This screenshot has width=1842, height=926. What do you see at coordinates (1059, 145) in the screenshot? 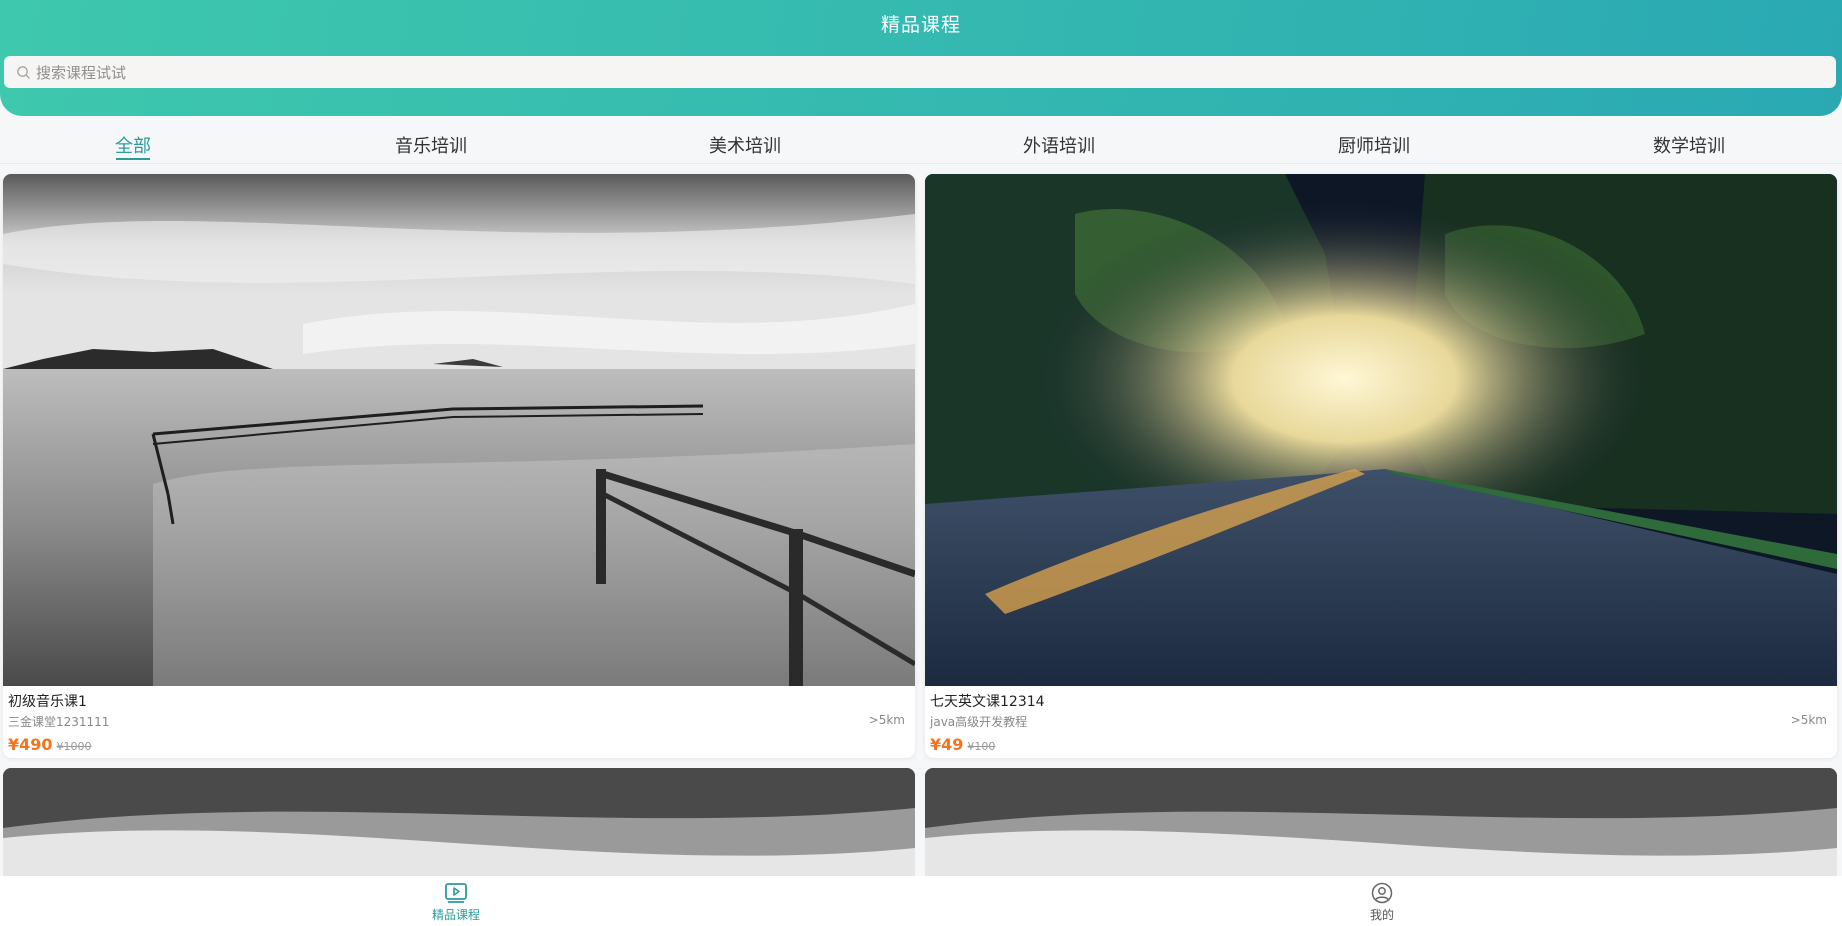
I see `tab-language: 外语培训` at bounding box center [1059, 145].